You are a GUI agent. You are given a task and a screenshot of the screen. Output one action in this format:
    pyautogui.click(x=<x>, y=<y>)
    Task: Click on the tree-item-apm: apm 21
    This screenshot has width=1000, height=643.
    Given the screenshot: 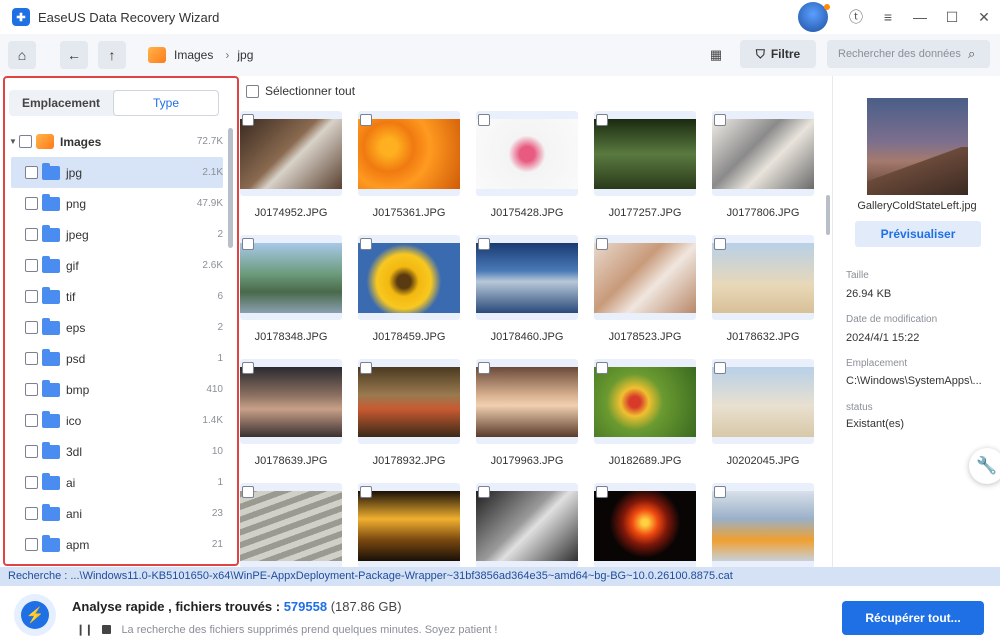 What is the action you would take?
    pyautogui.click(x=114, y=544)
    